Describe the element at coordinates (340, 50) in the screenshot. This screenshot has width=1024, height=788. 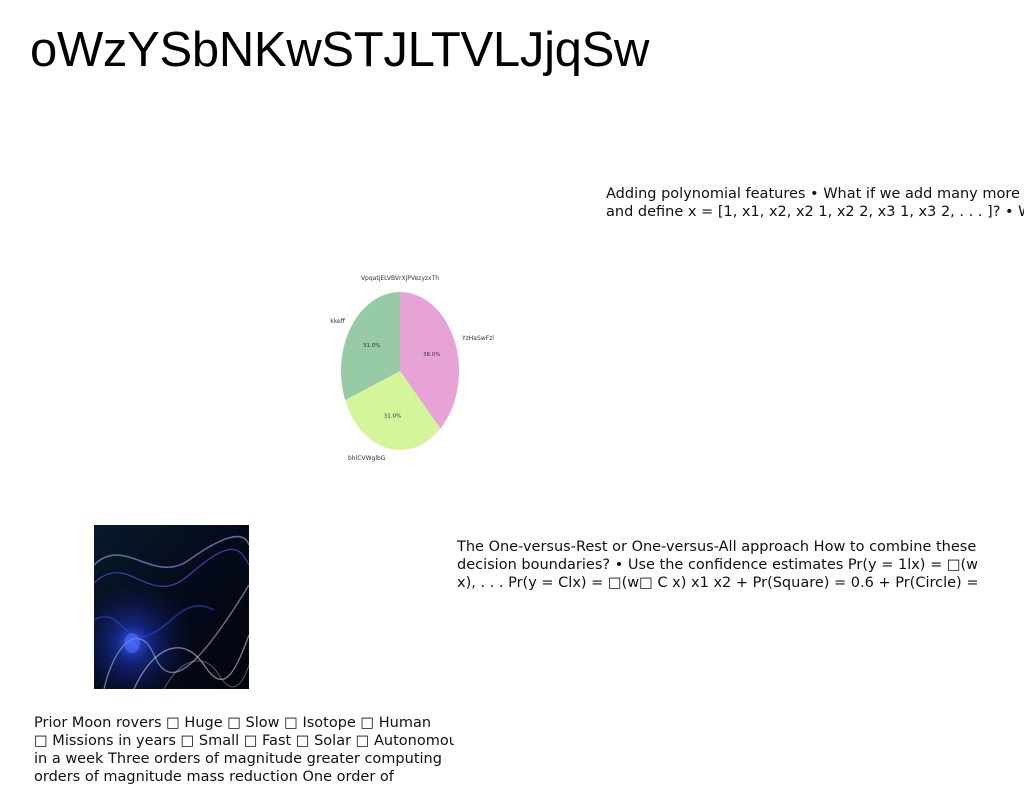
I see `page-title: oWzYSbNKwSTJLTVLJjqSw` at that location.